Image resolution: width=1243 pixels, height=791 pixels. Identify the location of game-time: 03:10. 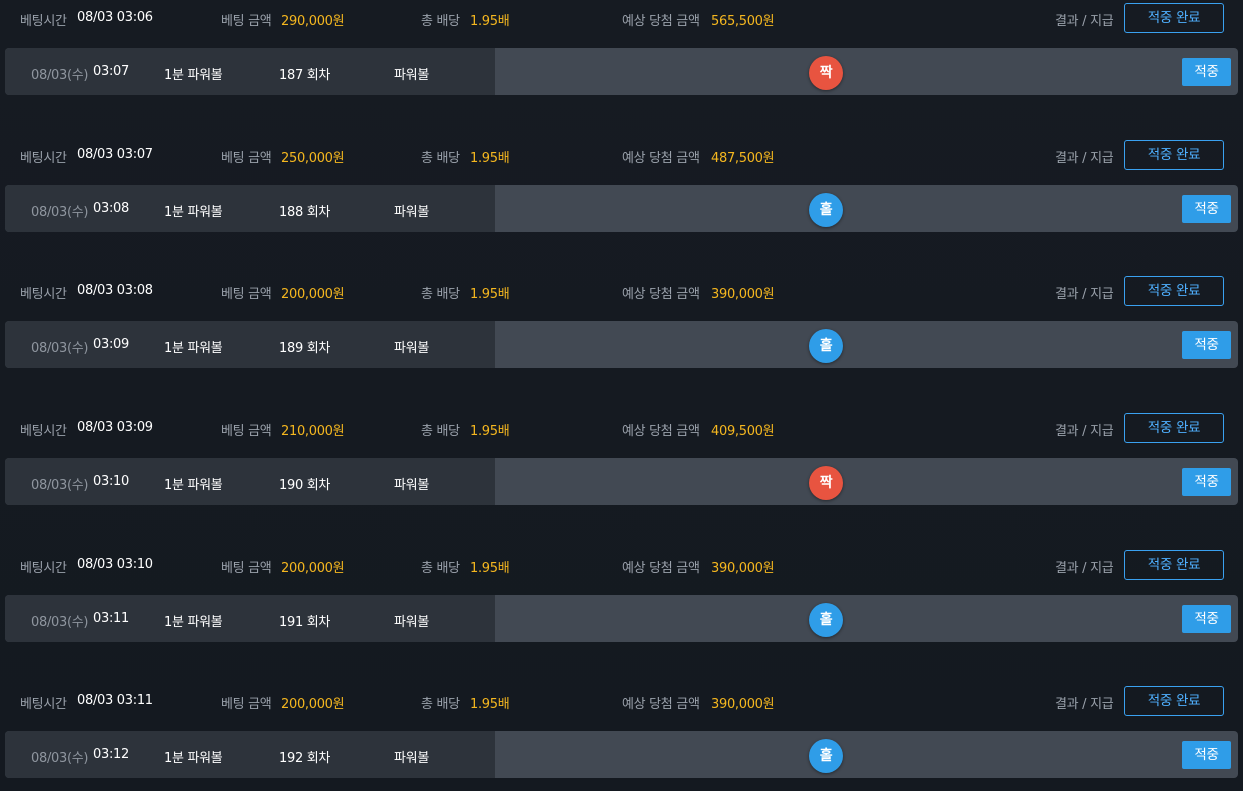
(111, 481).